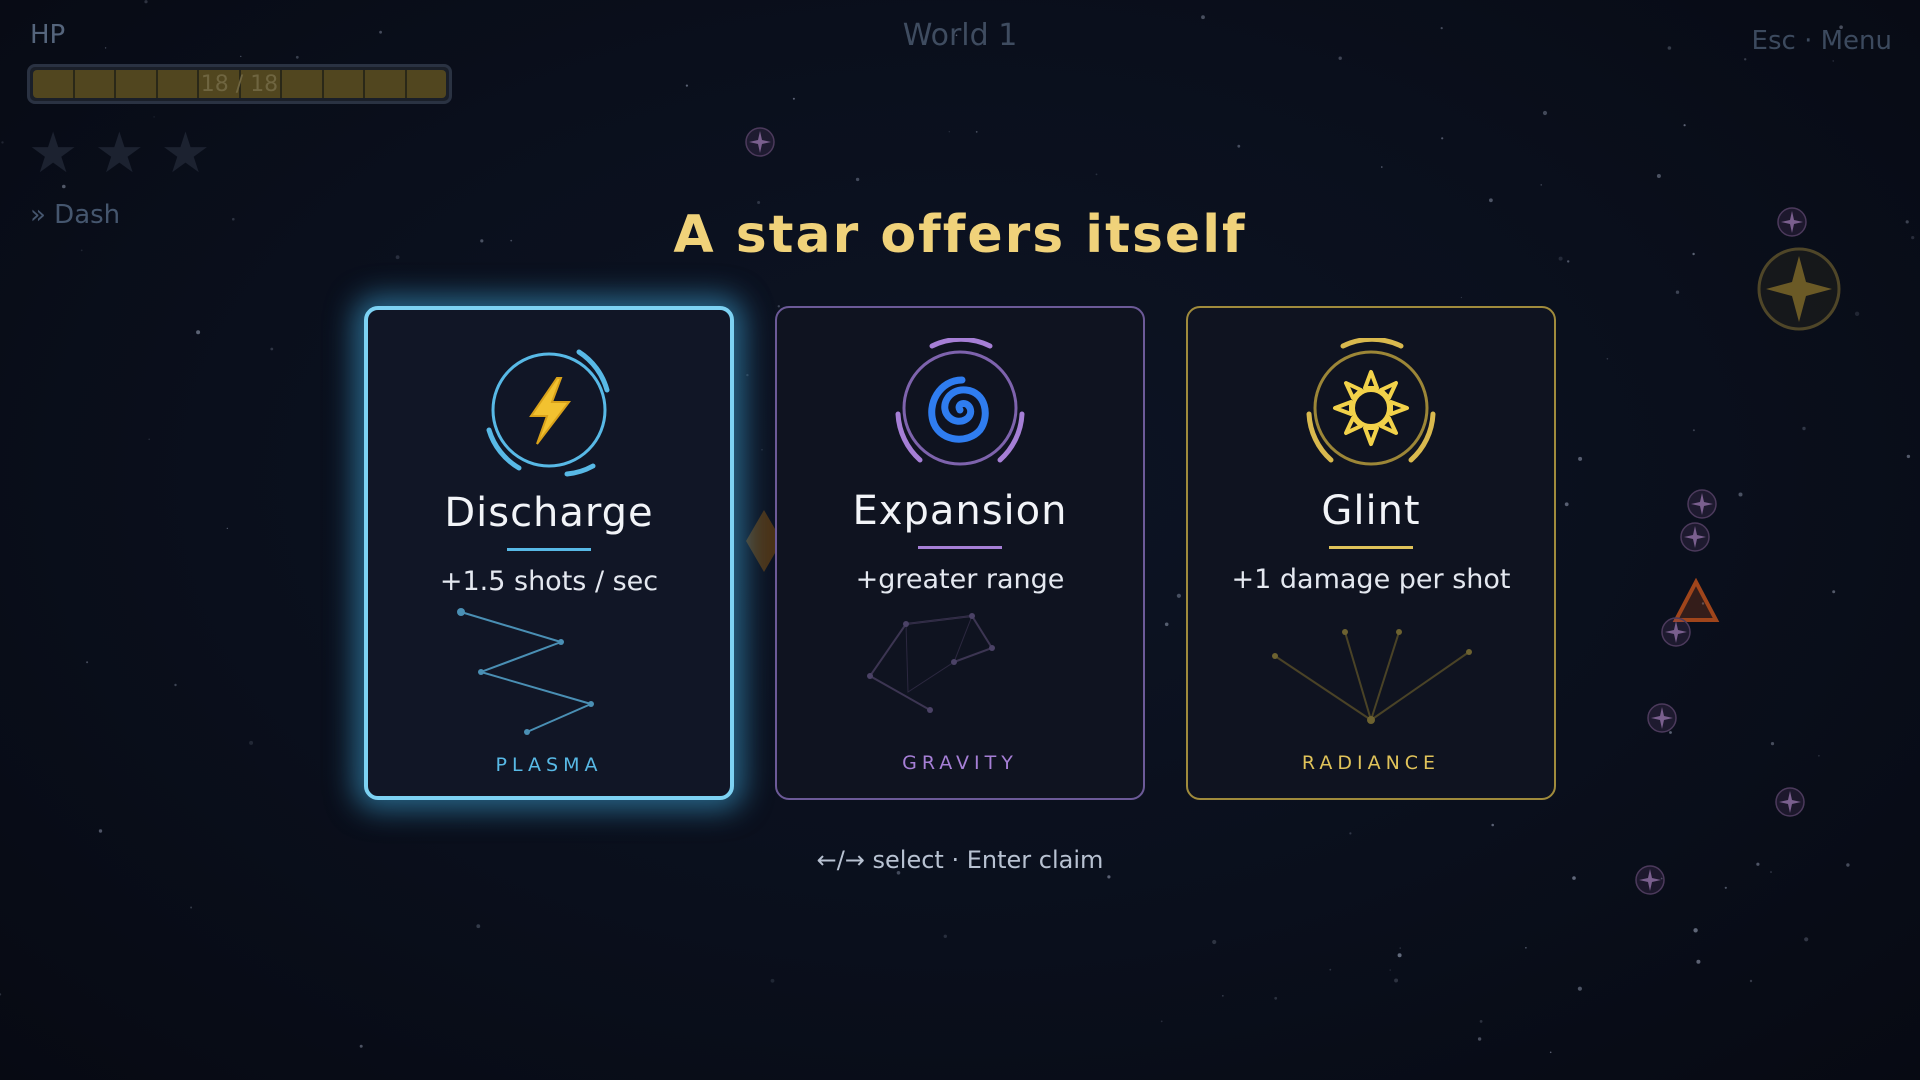  Describe the element at coordinates (960, 402) in the screenshot. I see `spiral-icon` at that location.